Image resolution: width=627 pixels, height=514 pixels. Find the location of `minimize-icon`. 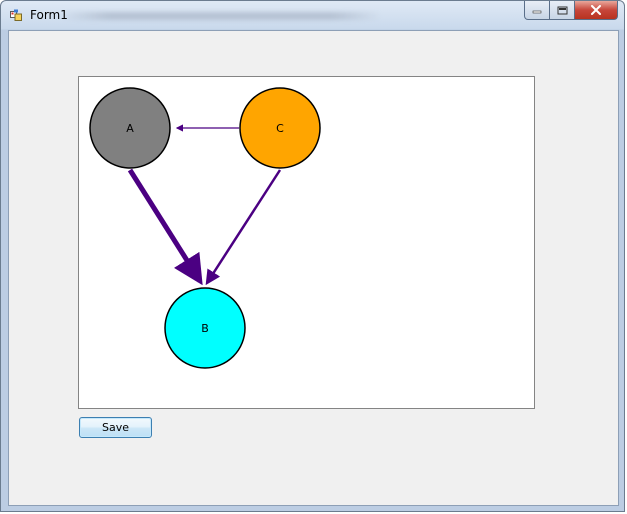

minimize-icon is located at coordinates (537, 12).